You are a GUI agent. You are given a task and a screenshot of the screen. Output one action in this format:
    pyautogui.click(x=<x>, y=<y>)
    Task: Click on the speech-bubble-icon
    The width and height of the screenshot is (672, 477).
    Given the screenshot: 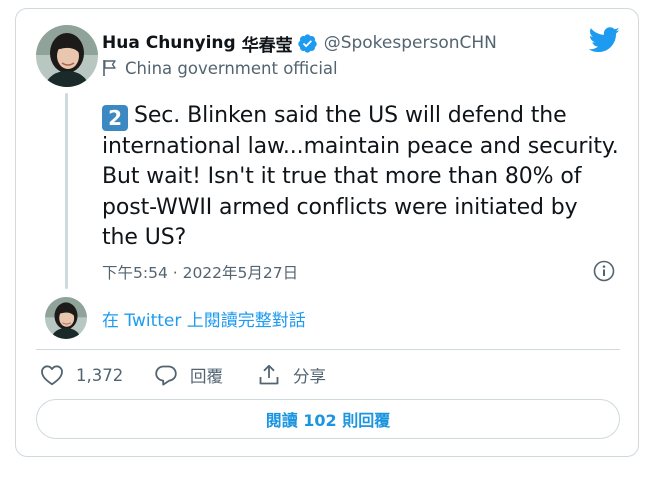 What is the action you would take?
    pyautogui.click(x=166, y=375)
    